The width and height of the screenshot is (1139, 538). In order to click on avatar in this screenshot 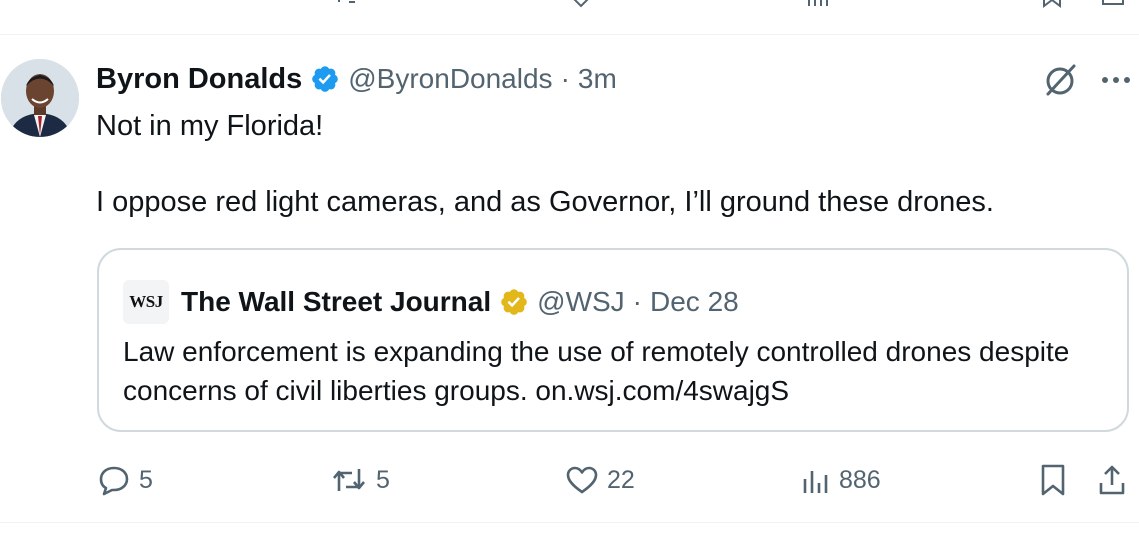, I will do `click(40, 98)`.